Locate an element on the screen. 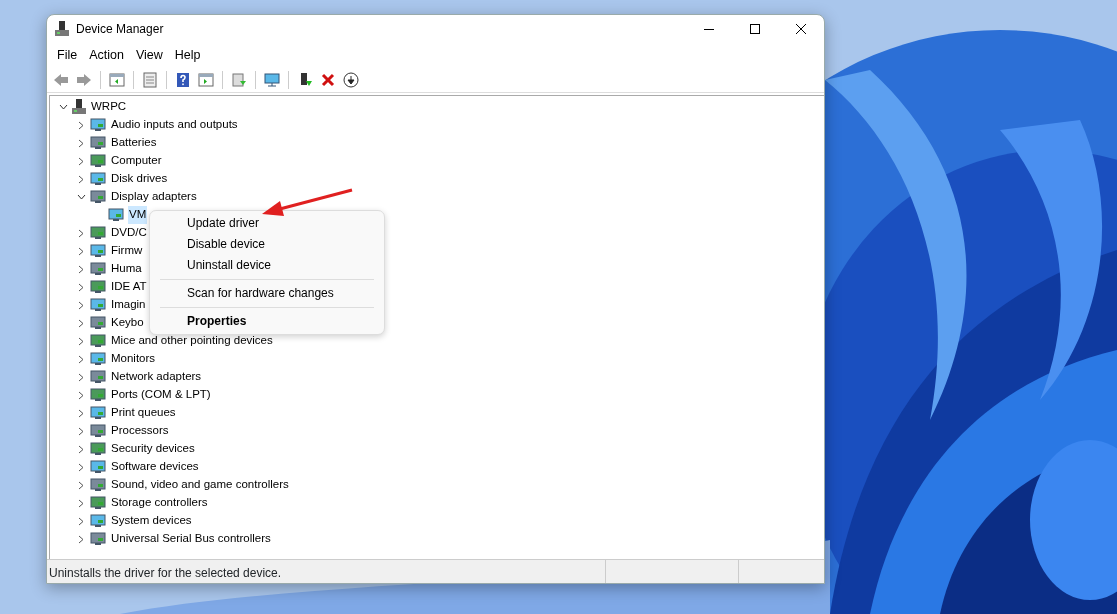 The height and width of the screenshot is (614, 1117). forward-arrow-icon is located at coordinates (84, 79).